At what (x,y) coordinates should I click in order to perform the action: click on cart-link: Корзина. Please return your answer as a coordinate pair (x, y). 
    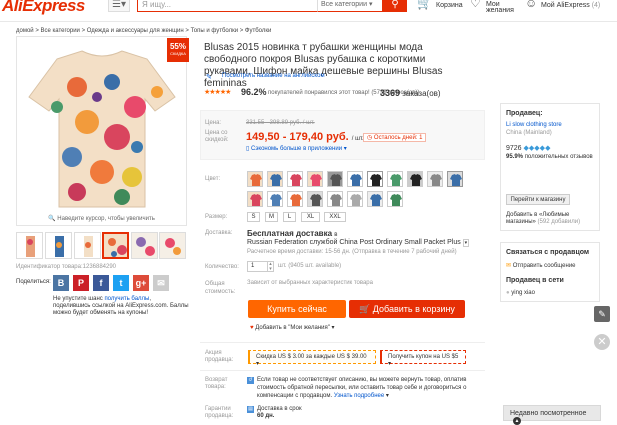
    Looking at the image, I should click on (449, 5).